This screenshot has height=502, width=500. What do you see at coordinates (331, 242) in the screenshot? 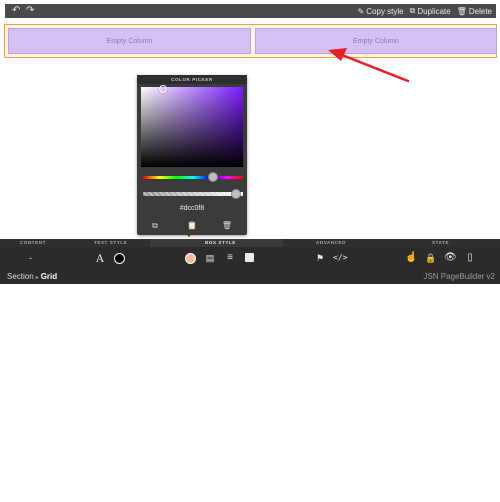
I see `section-advanced: ADVANCED` at bounding box center [331, 242].